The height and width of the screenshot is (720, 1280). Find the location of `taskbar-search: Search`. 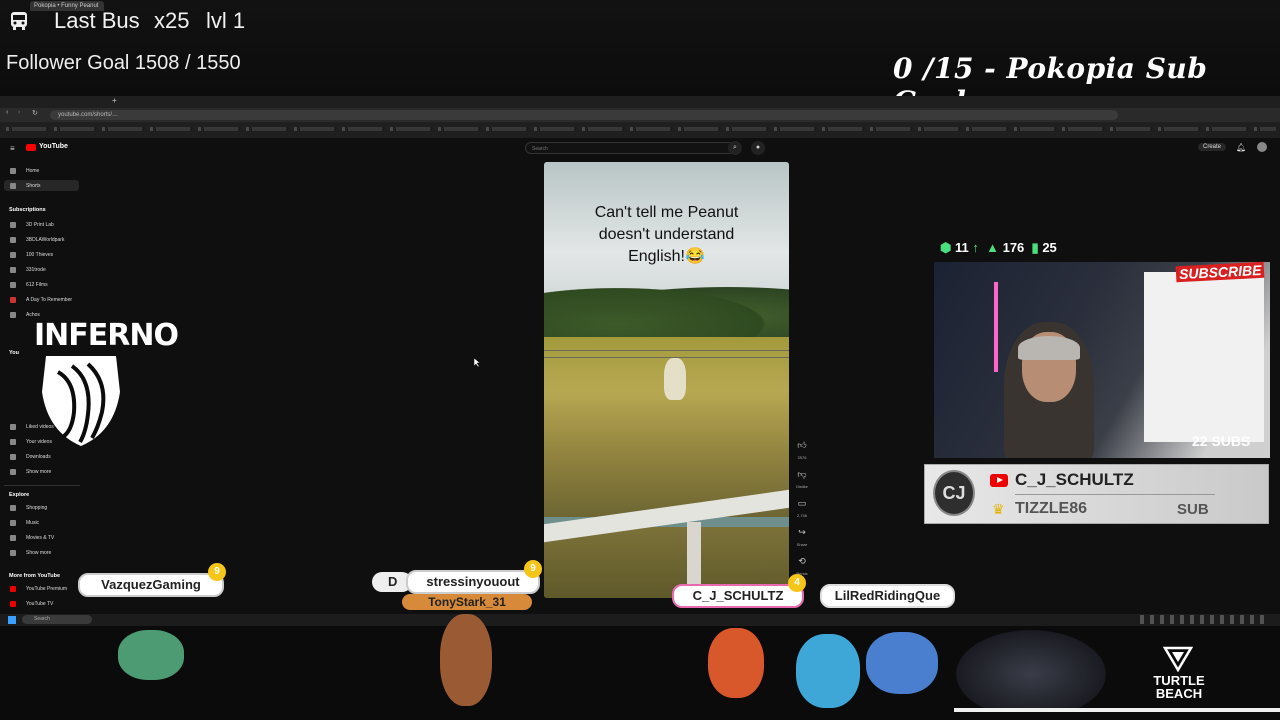

taskbar-search: Search is located at coordinates (57, 619).